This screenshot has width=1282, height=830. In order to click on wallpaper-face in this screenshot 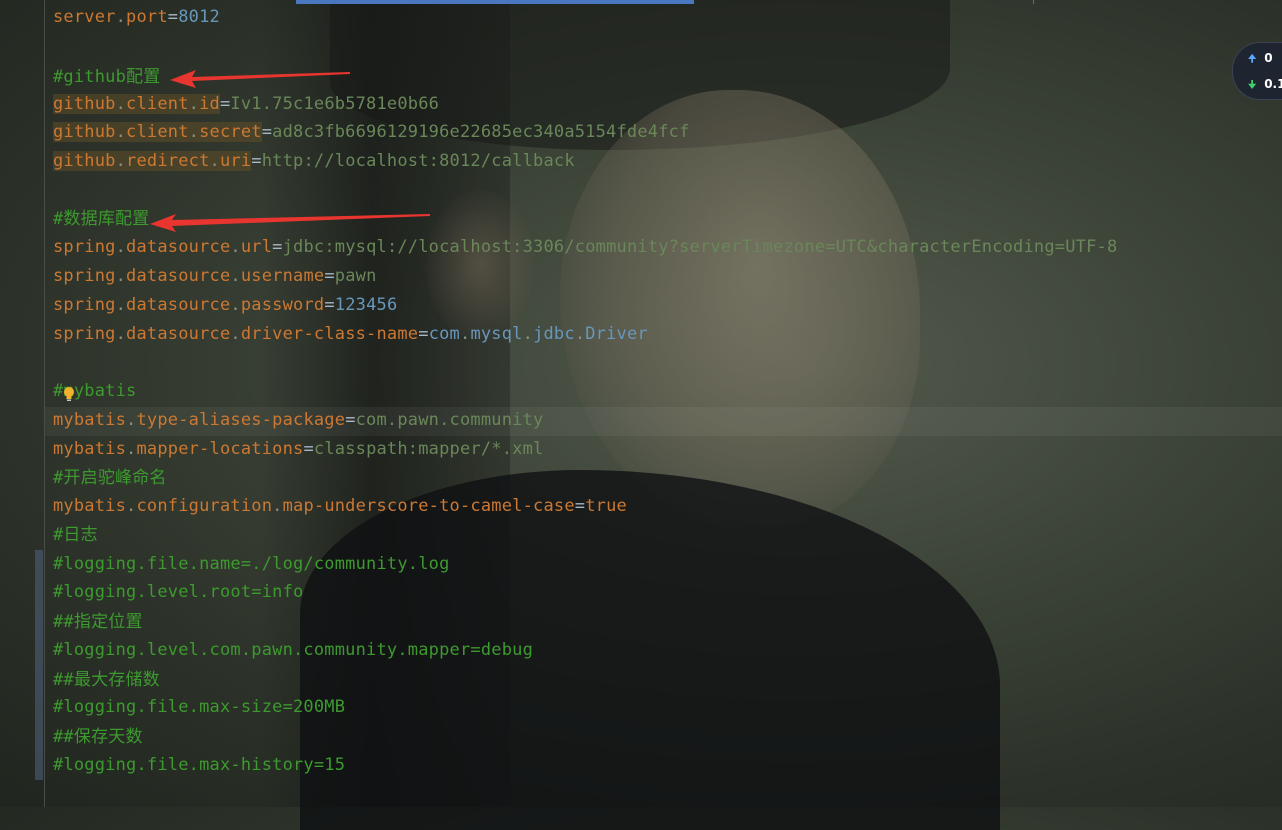, I will do `click(740, 310)`.